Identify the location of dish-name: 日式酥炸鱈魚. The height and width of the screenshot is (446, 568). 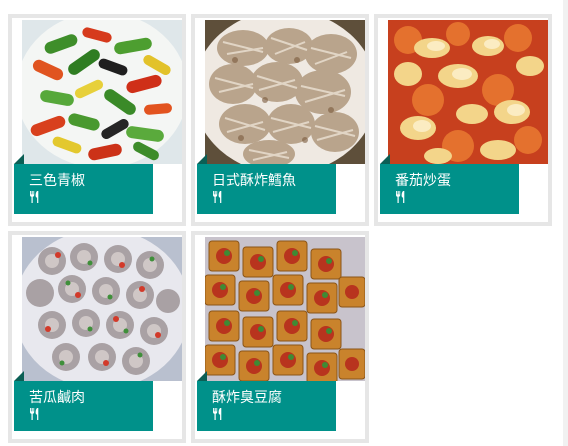
(254, 181).